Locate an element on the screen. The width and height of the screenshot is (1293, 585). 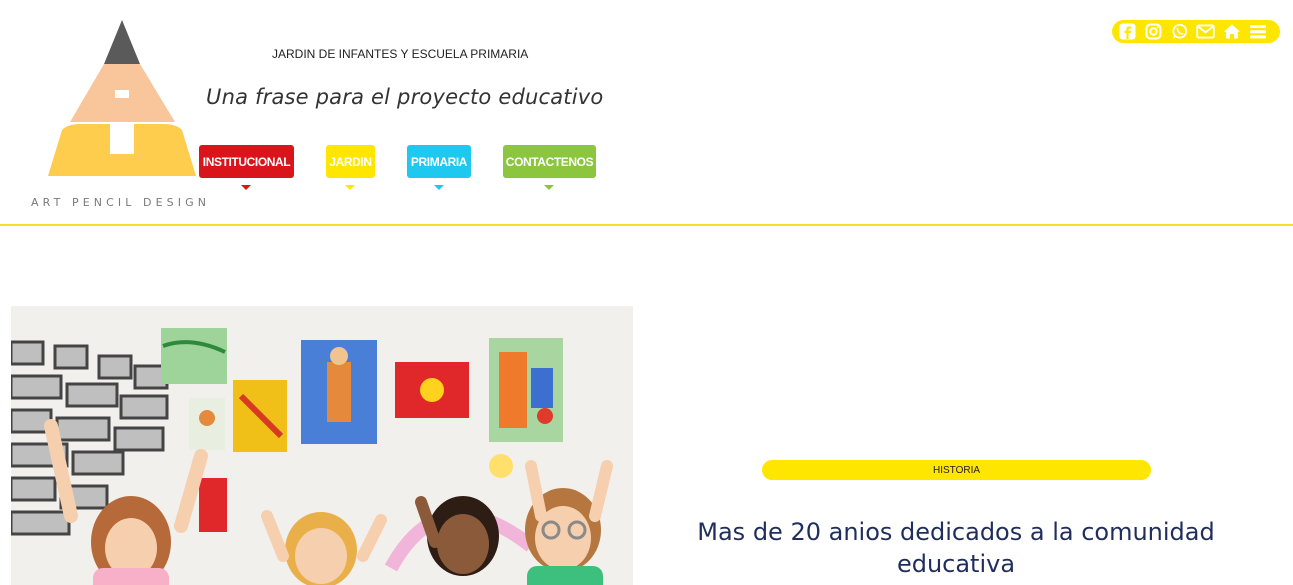
social-bar is located at coordinates (1196, 31).